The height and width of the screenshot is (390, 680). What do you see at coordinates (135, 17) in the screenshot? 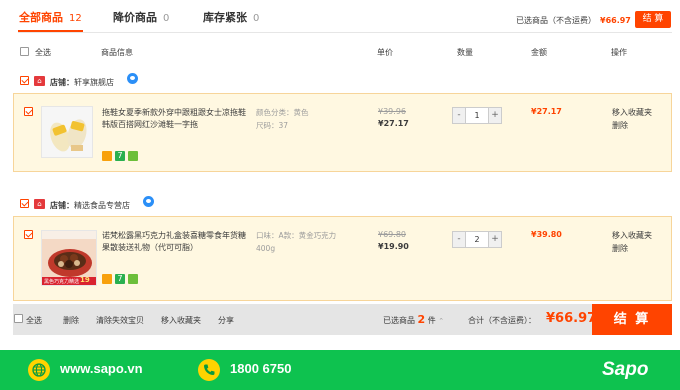
I see `tab-price-drop-label: 降价商品` at bounding box center [135, 17].